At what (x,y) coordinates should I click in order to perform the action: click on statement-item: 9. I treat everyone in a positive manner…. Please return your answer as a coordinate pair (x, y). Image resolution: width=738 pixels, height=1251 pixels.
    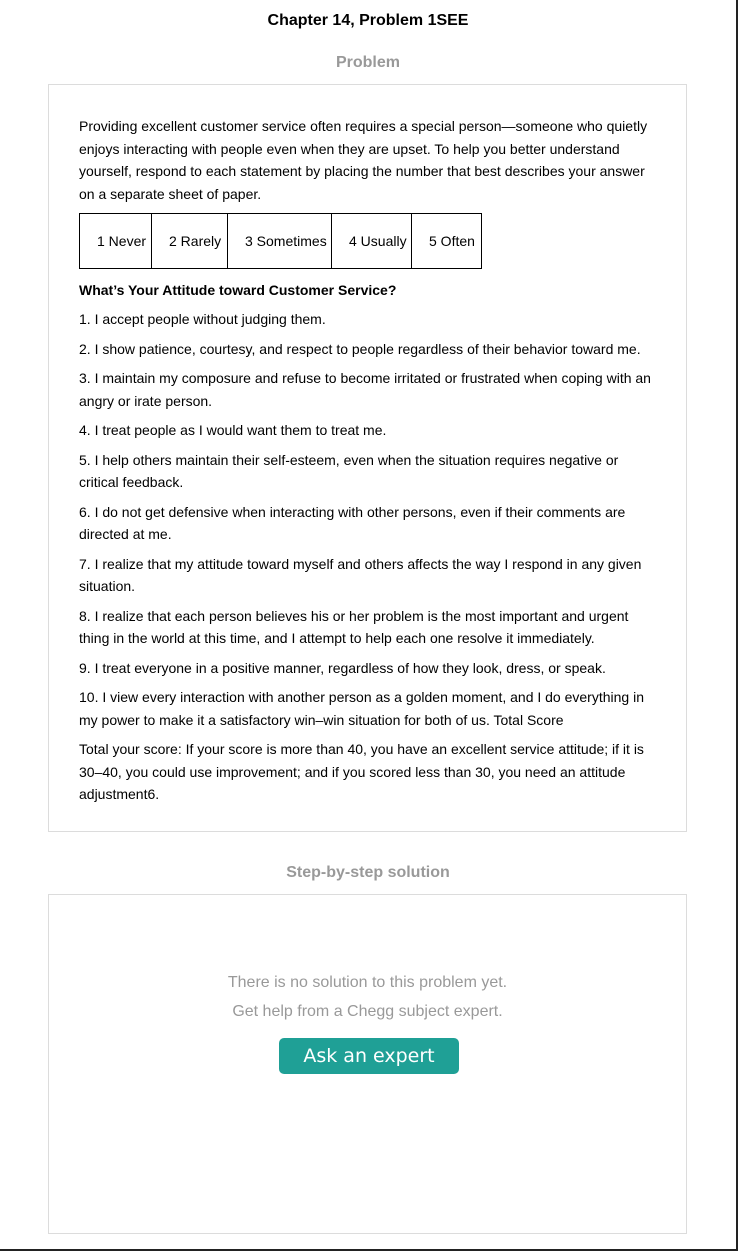
    Looking at the image, I should click on (342, 667).